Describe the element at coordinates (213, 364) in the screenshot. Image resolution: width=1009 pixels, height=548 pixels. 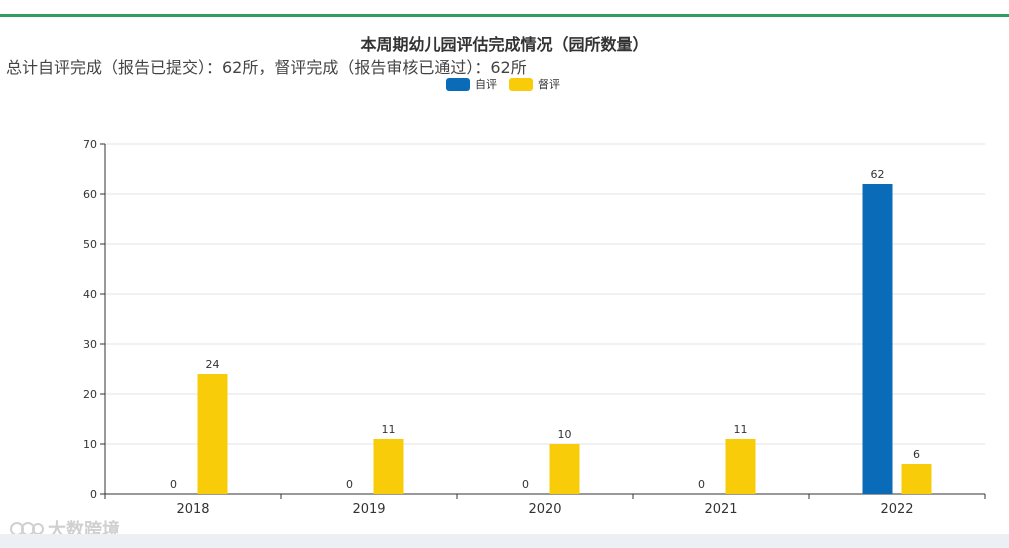
I see `data-label: 24` at that location.